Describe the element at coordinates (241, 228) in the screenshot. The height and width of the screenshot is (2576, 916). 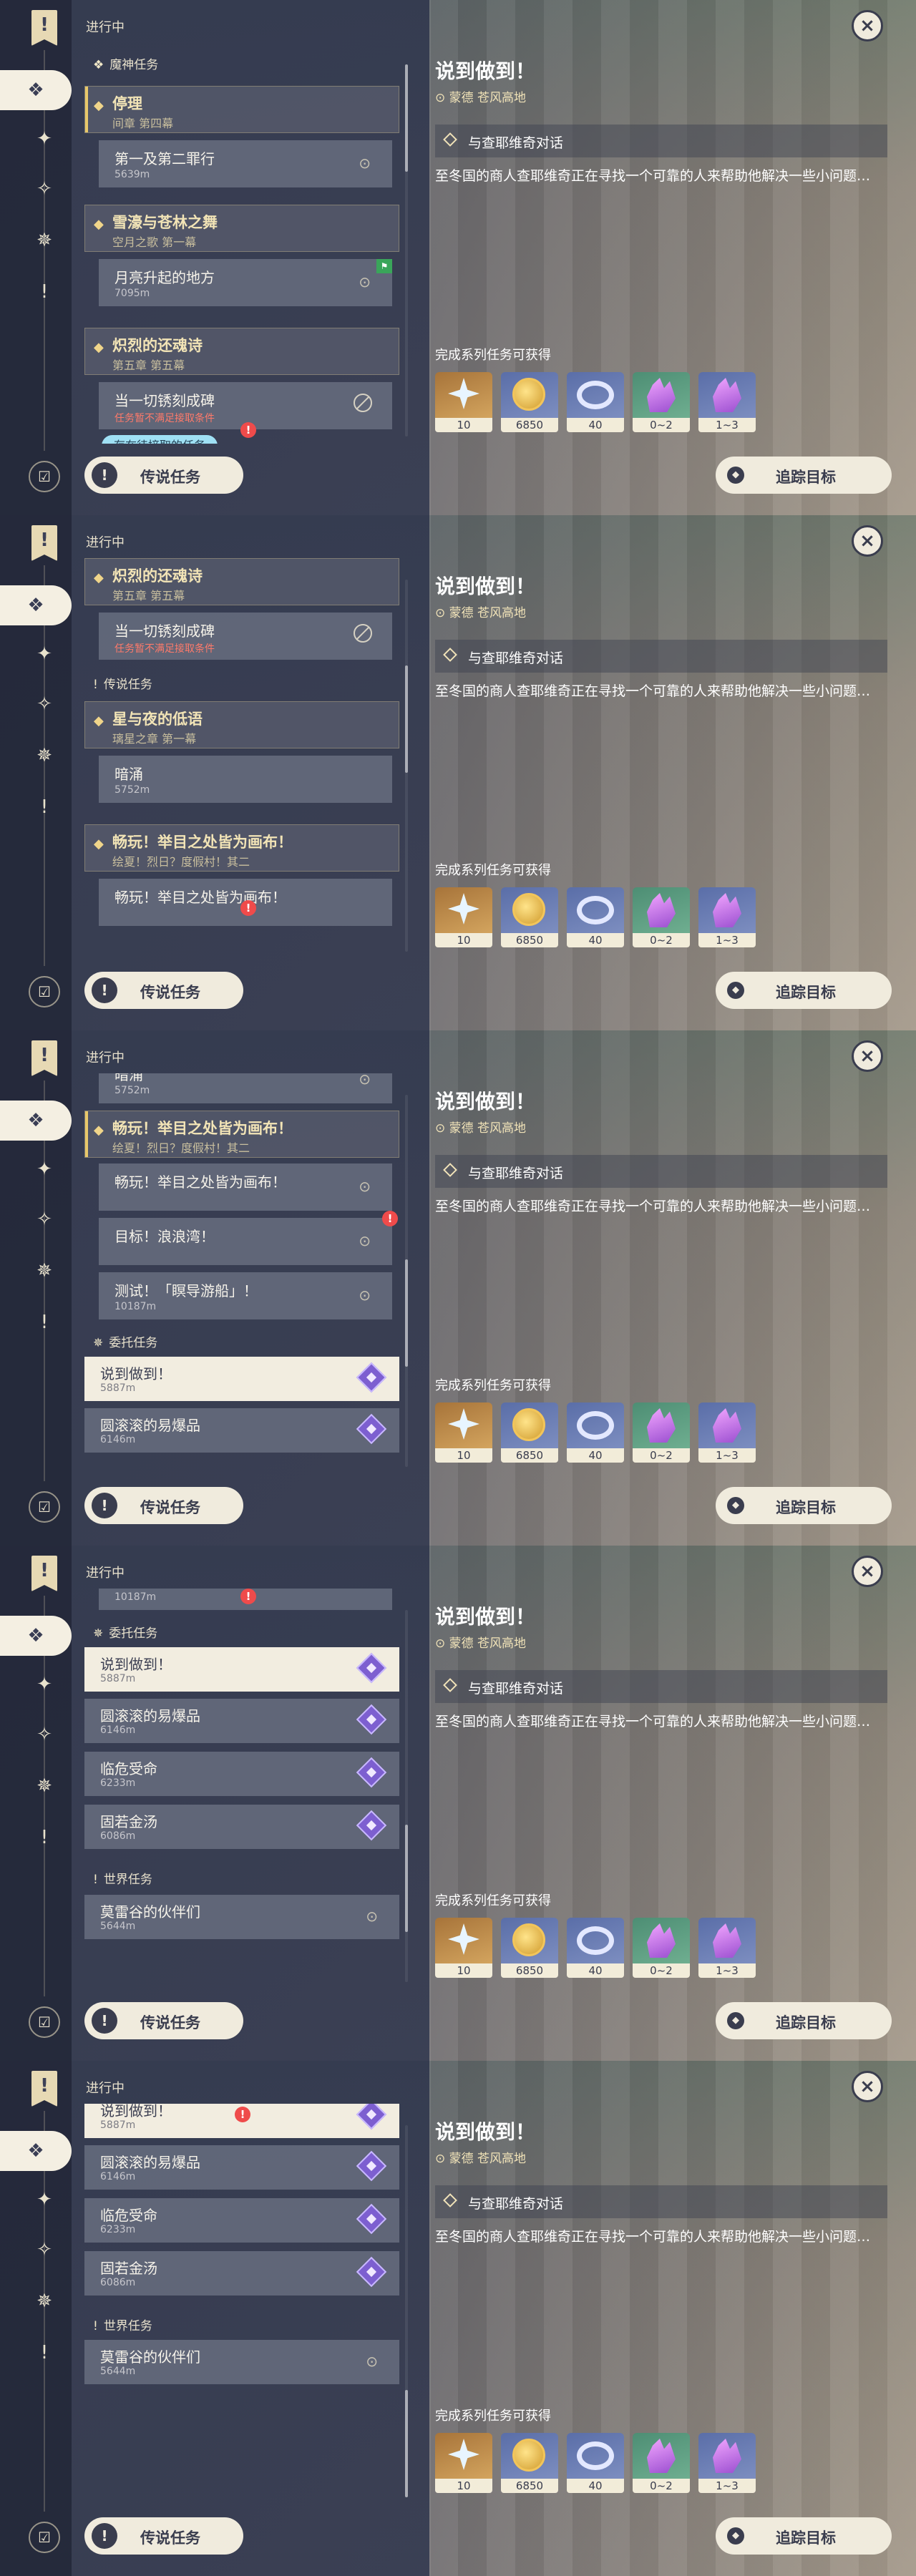
I see `quest-card-snow: ◆ 雪濠与苍林之舞 空月之歌 第一幕` at that location.